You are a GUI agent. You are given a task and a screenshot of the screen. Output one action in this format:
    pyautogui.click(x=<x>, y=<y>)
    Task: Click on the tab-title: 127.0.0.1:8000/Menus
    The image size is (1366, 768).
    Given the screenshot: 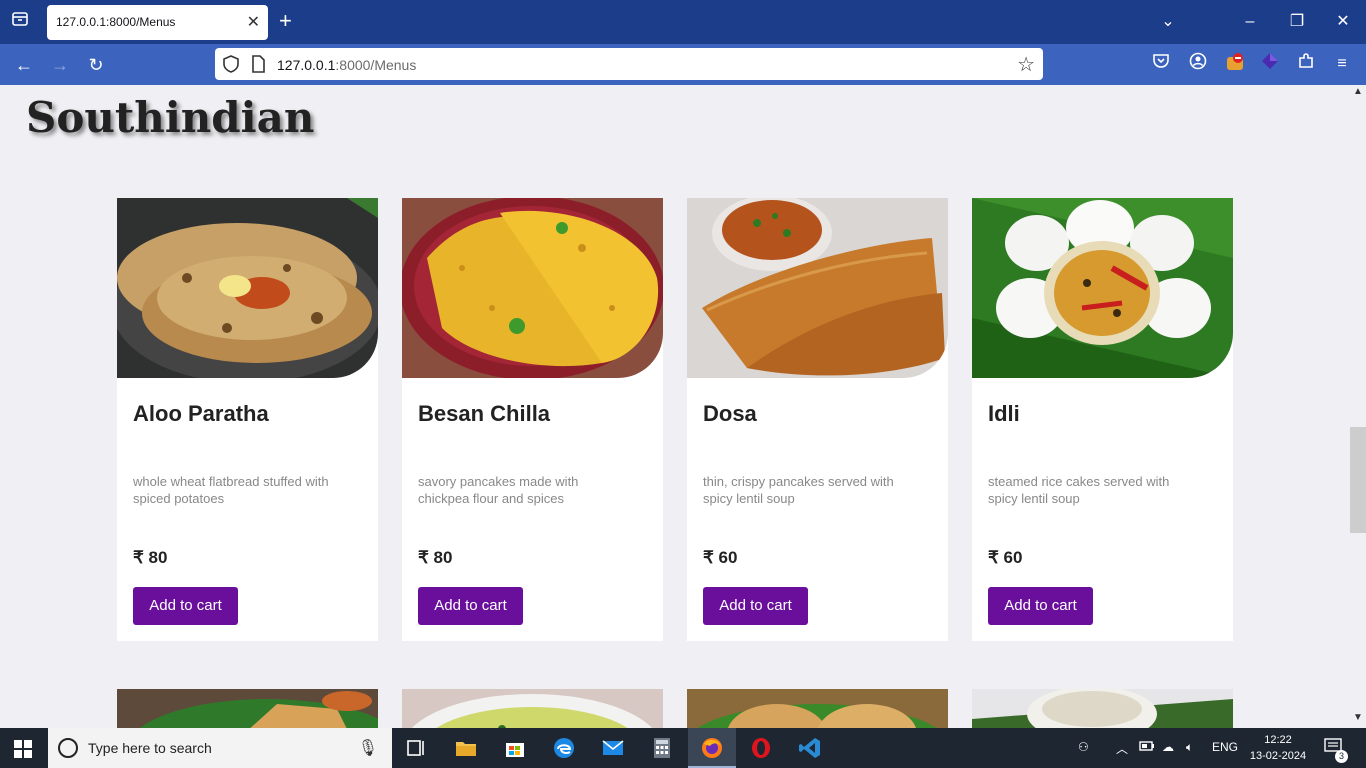 What is the action you would take?
    pyautogui.click(x=116, y=22)
    